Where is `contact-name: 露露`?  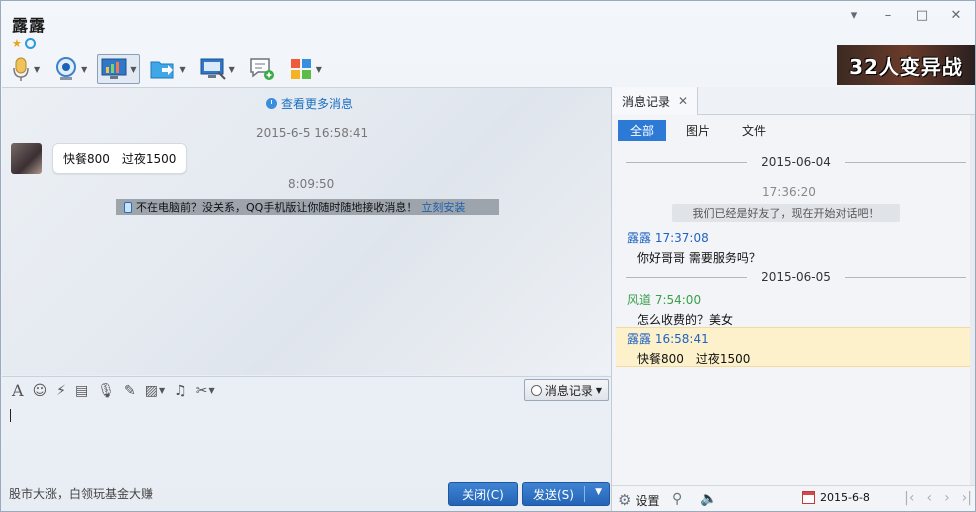
contact-name: 露露 is located at coordinates (29, 24).